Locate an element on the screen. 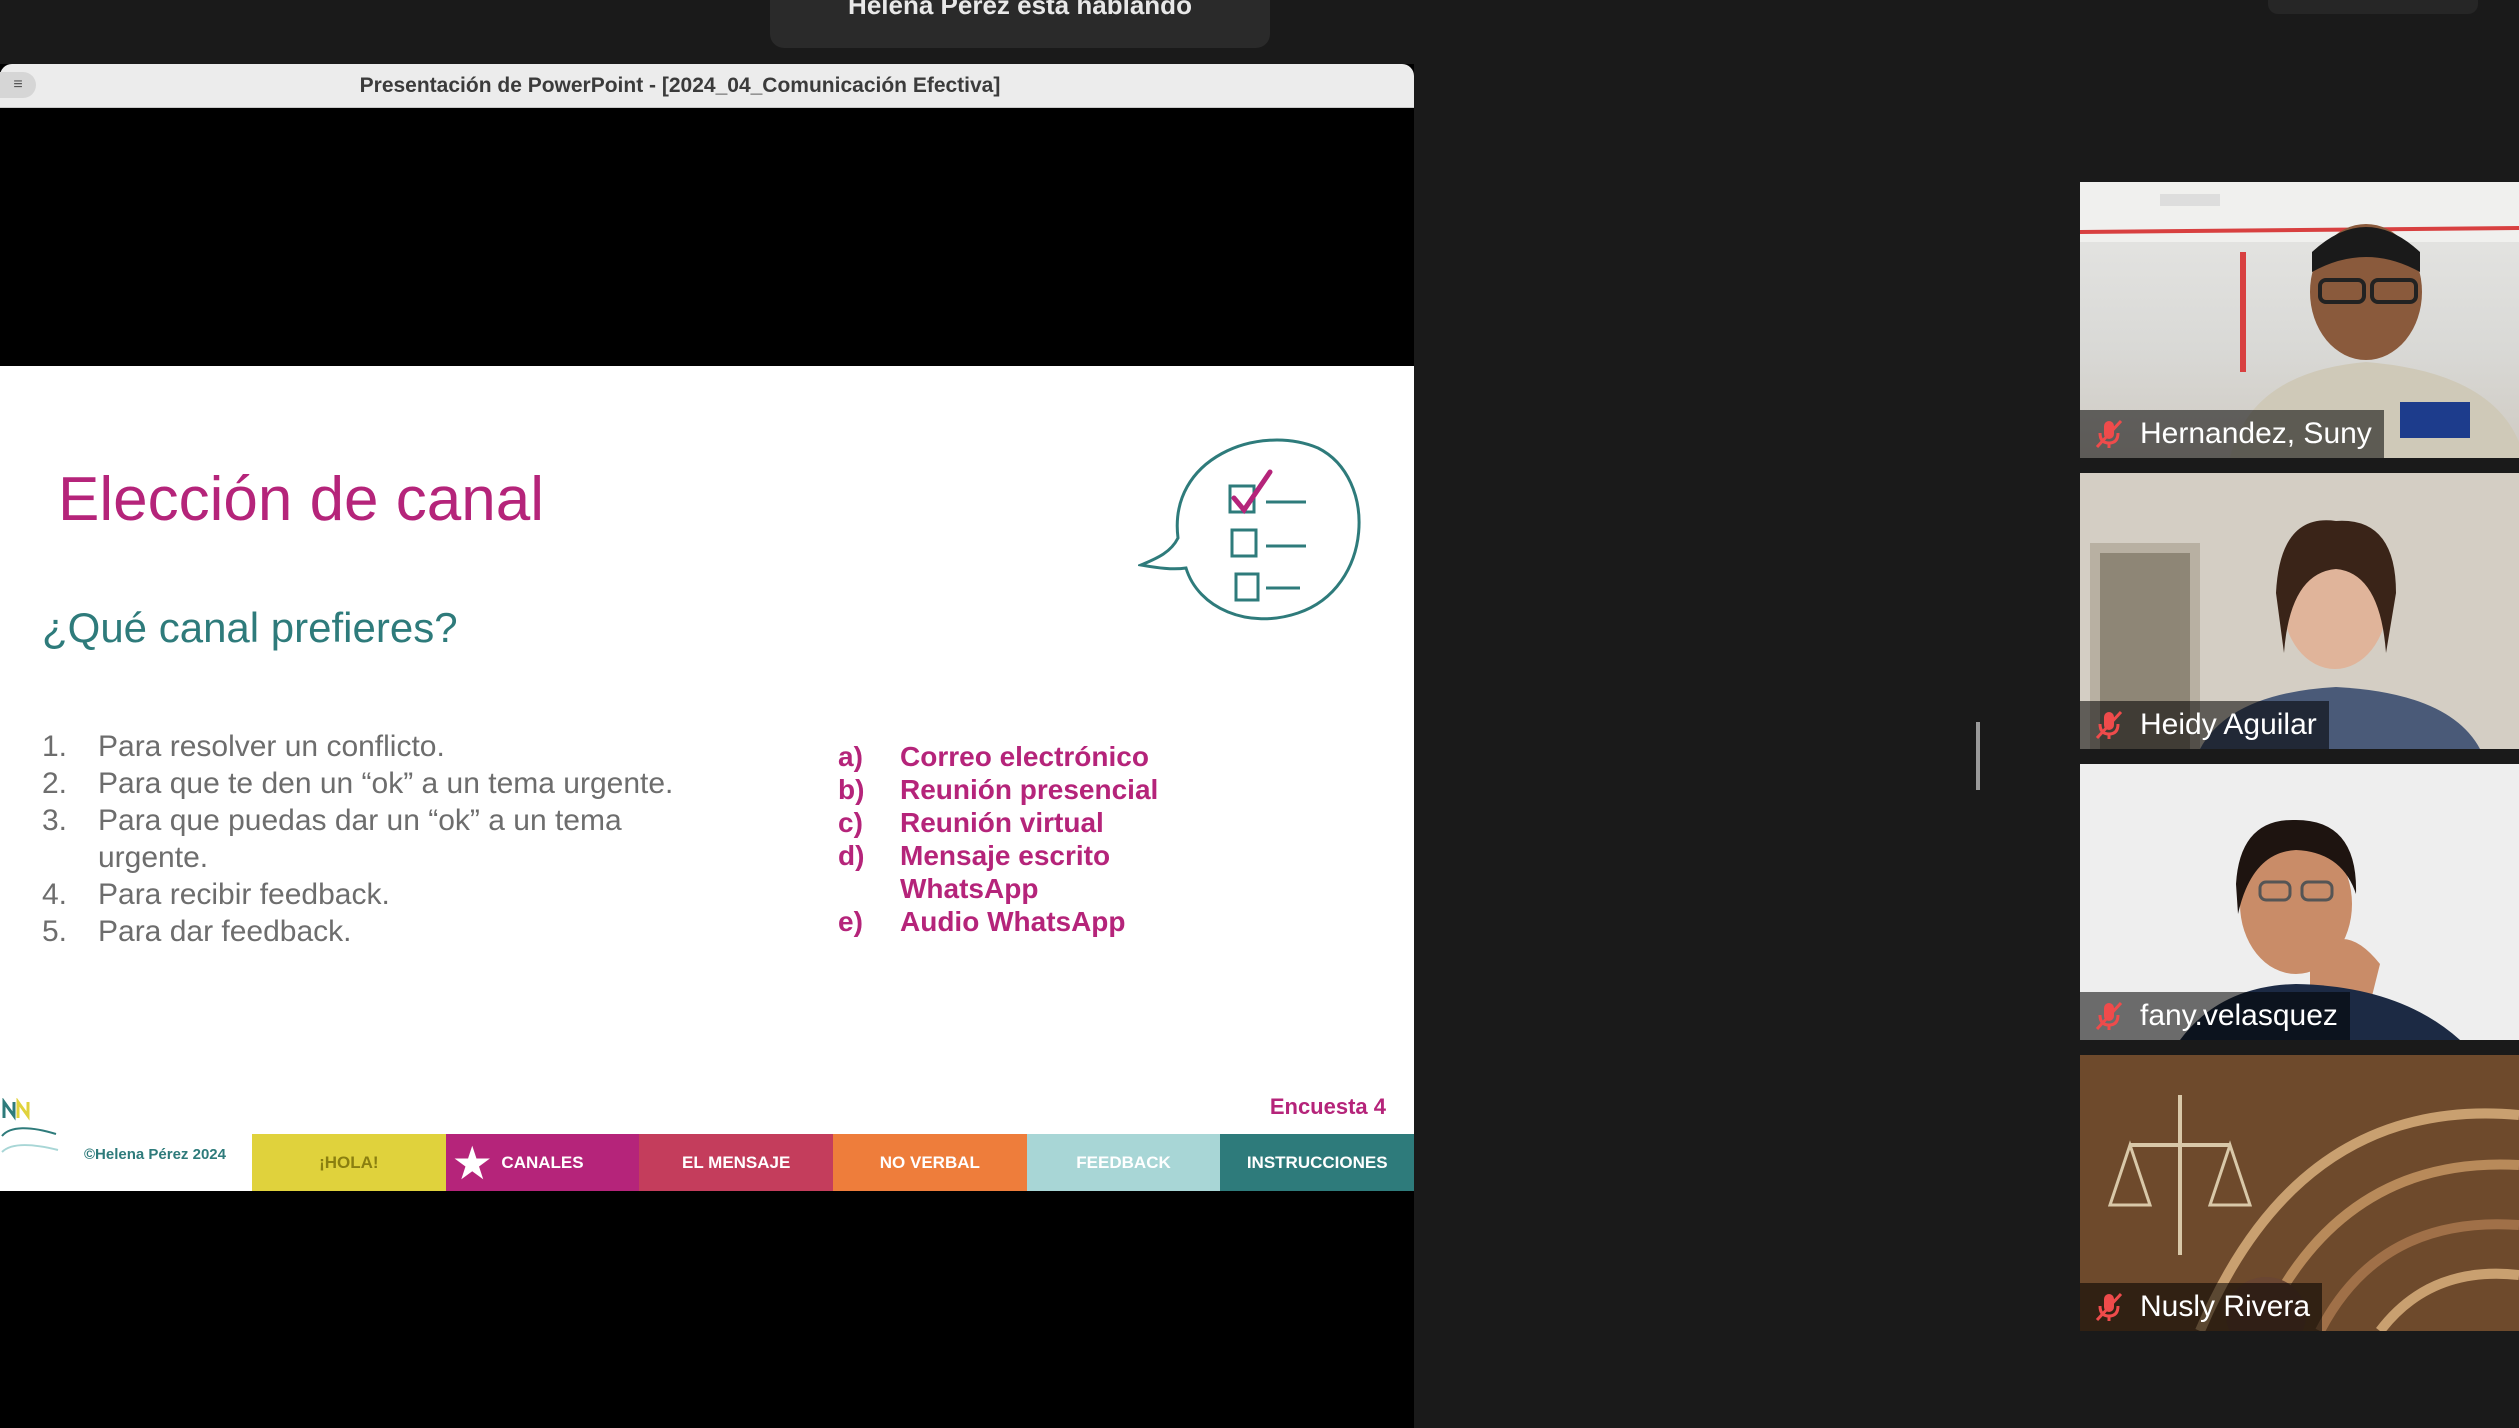 This screenshot has width=2519, height=1428. option-text: Reunión virtual is located at coordinates (1002, 822).